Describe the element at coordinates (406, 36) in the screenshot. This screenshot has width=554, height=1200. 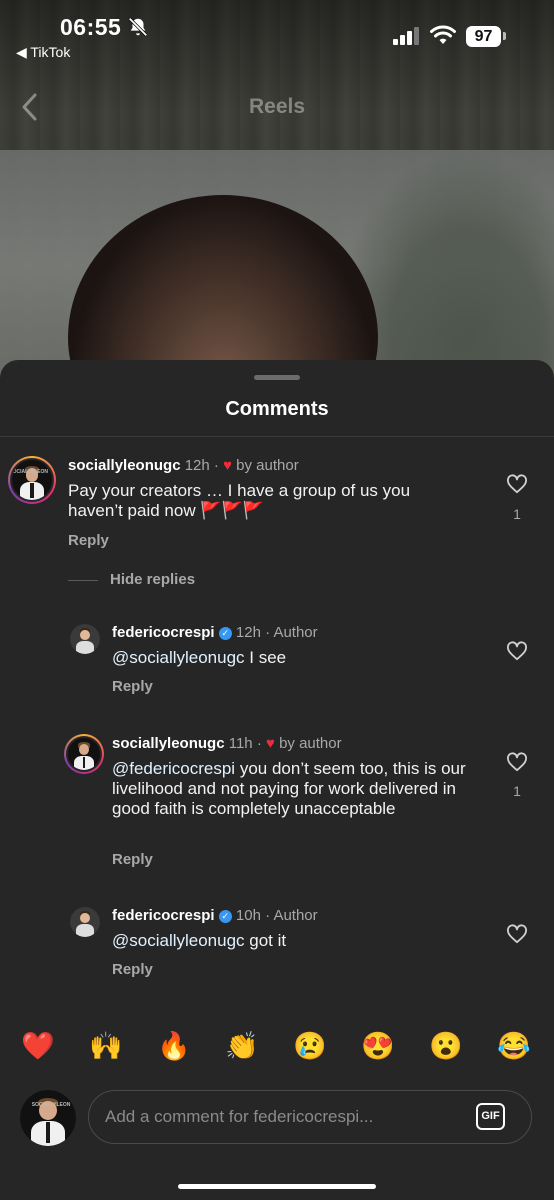
I see `cellular-signal-icon` at that location.